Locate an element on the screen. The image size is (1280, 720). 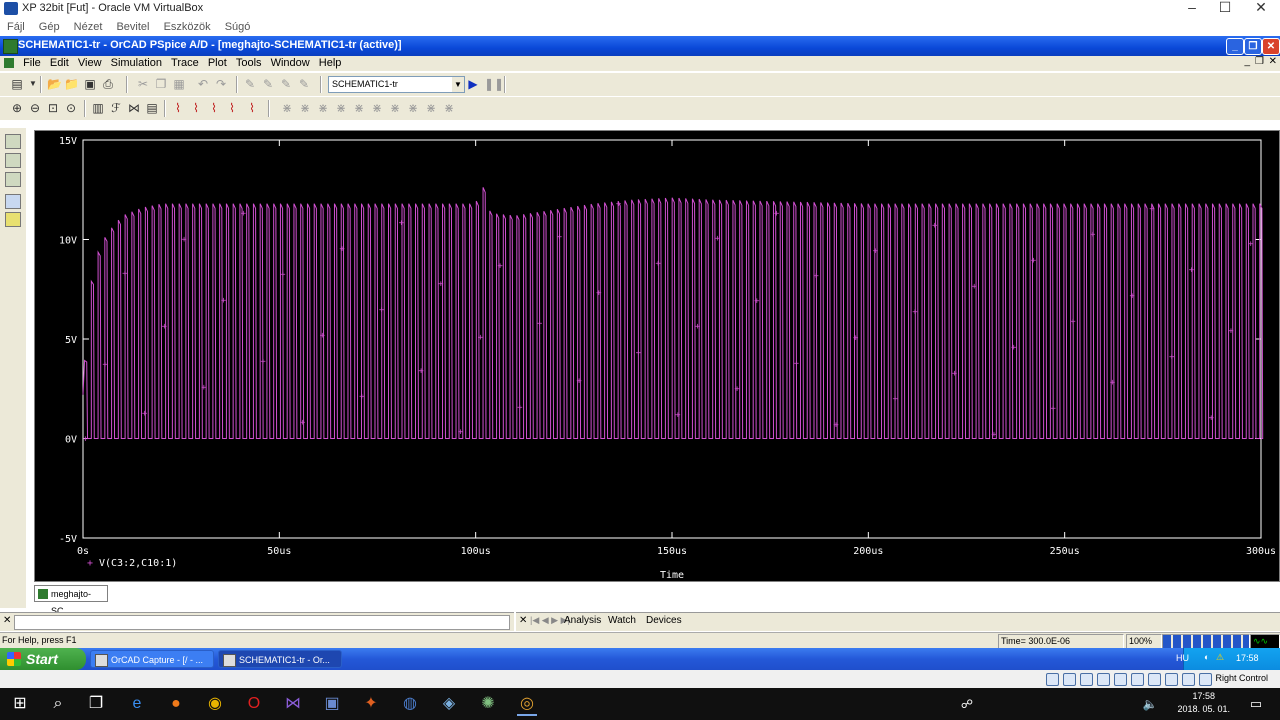
new-dropdown-icon: ▼ is located at coordinates (33, 84).